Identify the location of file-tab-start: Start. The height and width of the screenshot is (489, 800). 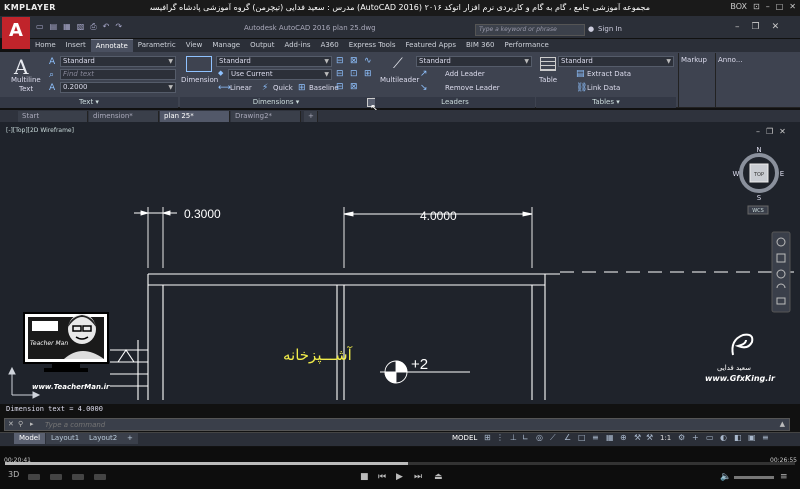
(53, 116).